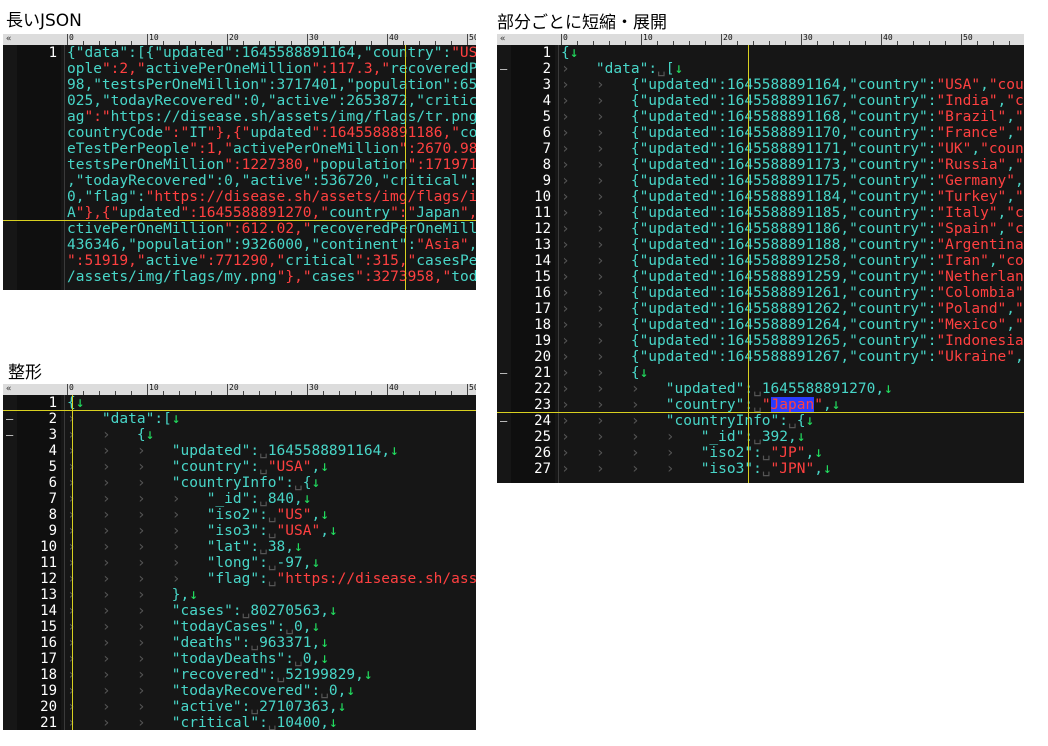 The image size is (1048, 746). What do you see at coordinates (202, 531) in the screenshot?
I see `code-line: › › › › "iso3":␣"USA",↓` at bounding box center [202, 531].